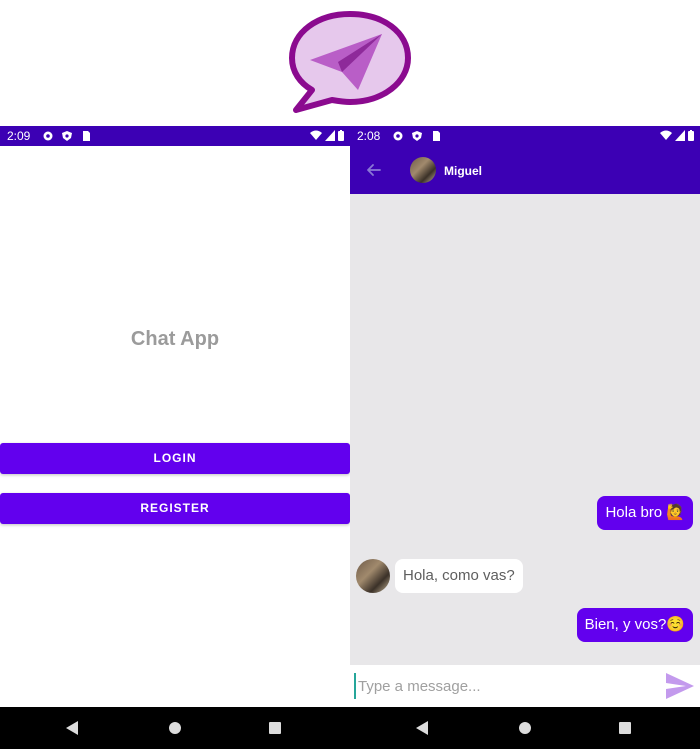 This screenshot has width=700, height=749. What do you see at coordinates (175, 339) in the screenshot?
I see `app-title: Chat App` at bounding box center [175, 339].